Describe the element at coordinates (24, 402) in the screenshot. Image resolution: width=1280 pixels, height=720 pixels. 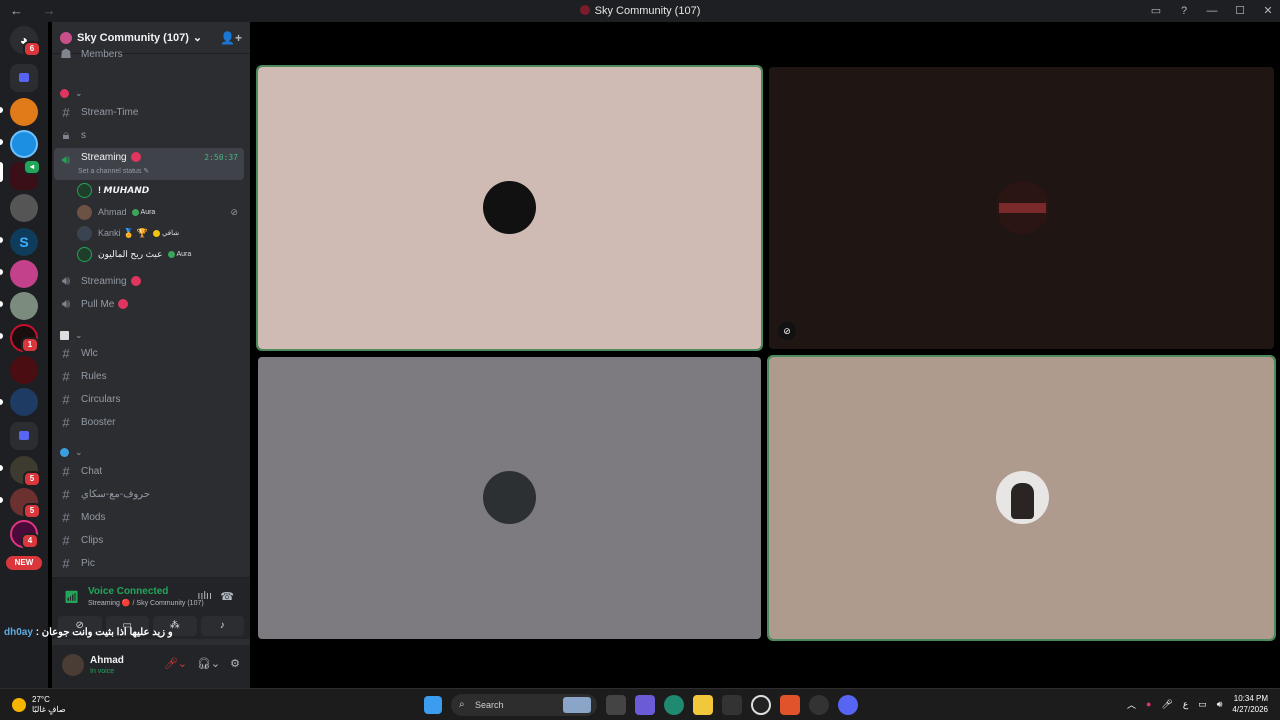
I see `server-icon-mountains` at that location.